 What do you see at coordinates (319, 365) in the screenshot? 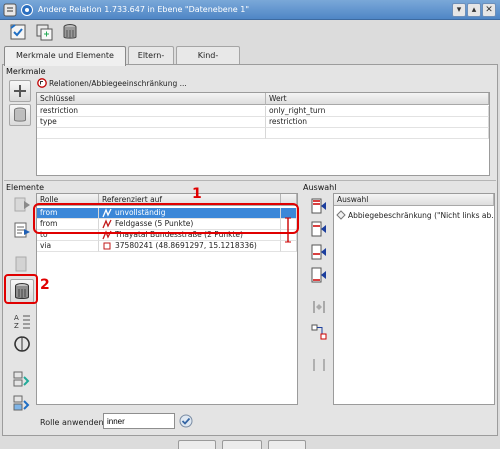
I see `zoom-to-members-icon` at bounding box center [319, 365].